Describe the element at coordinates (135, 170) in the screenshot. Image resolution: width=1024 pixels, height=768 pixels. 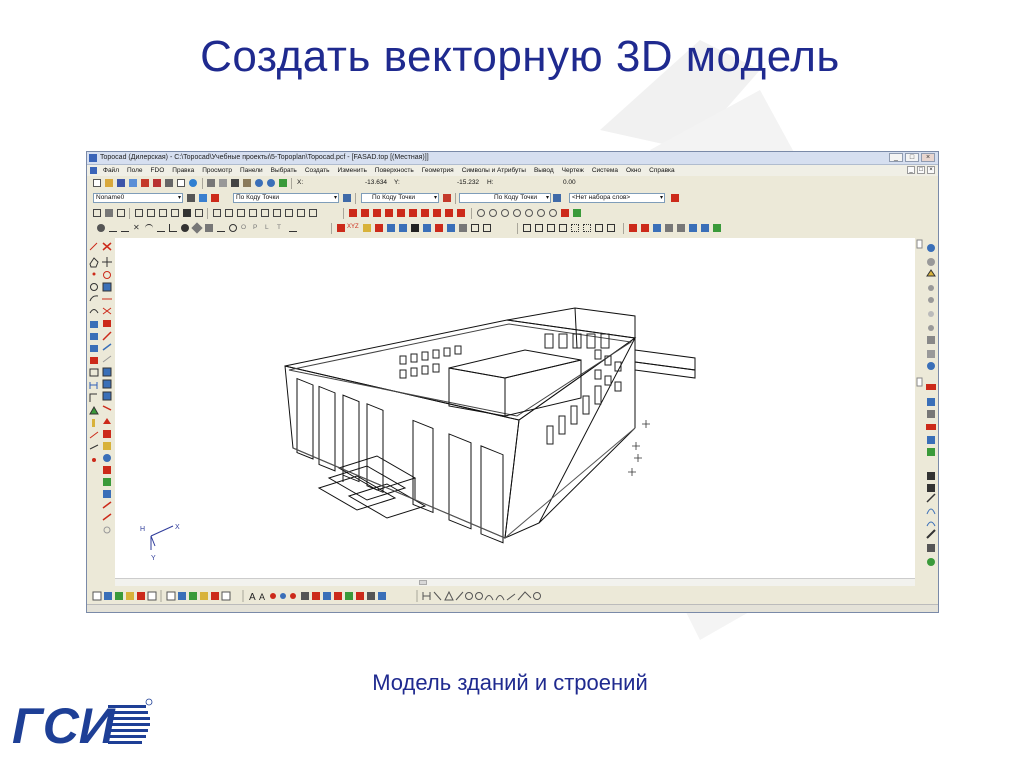
I see `menu-field: Поле` at that location.